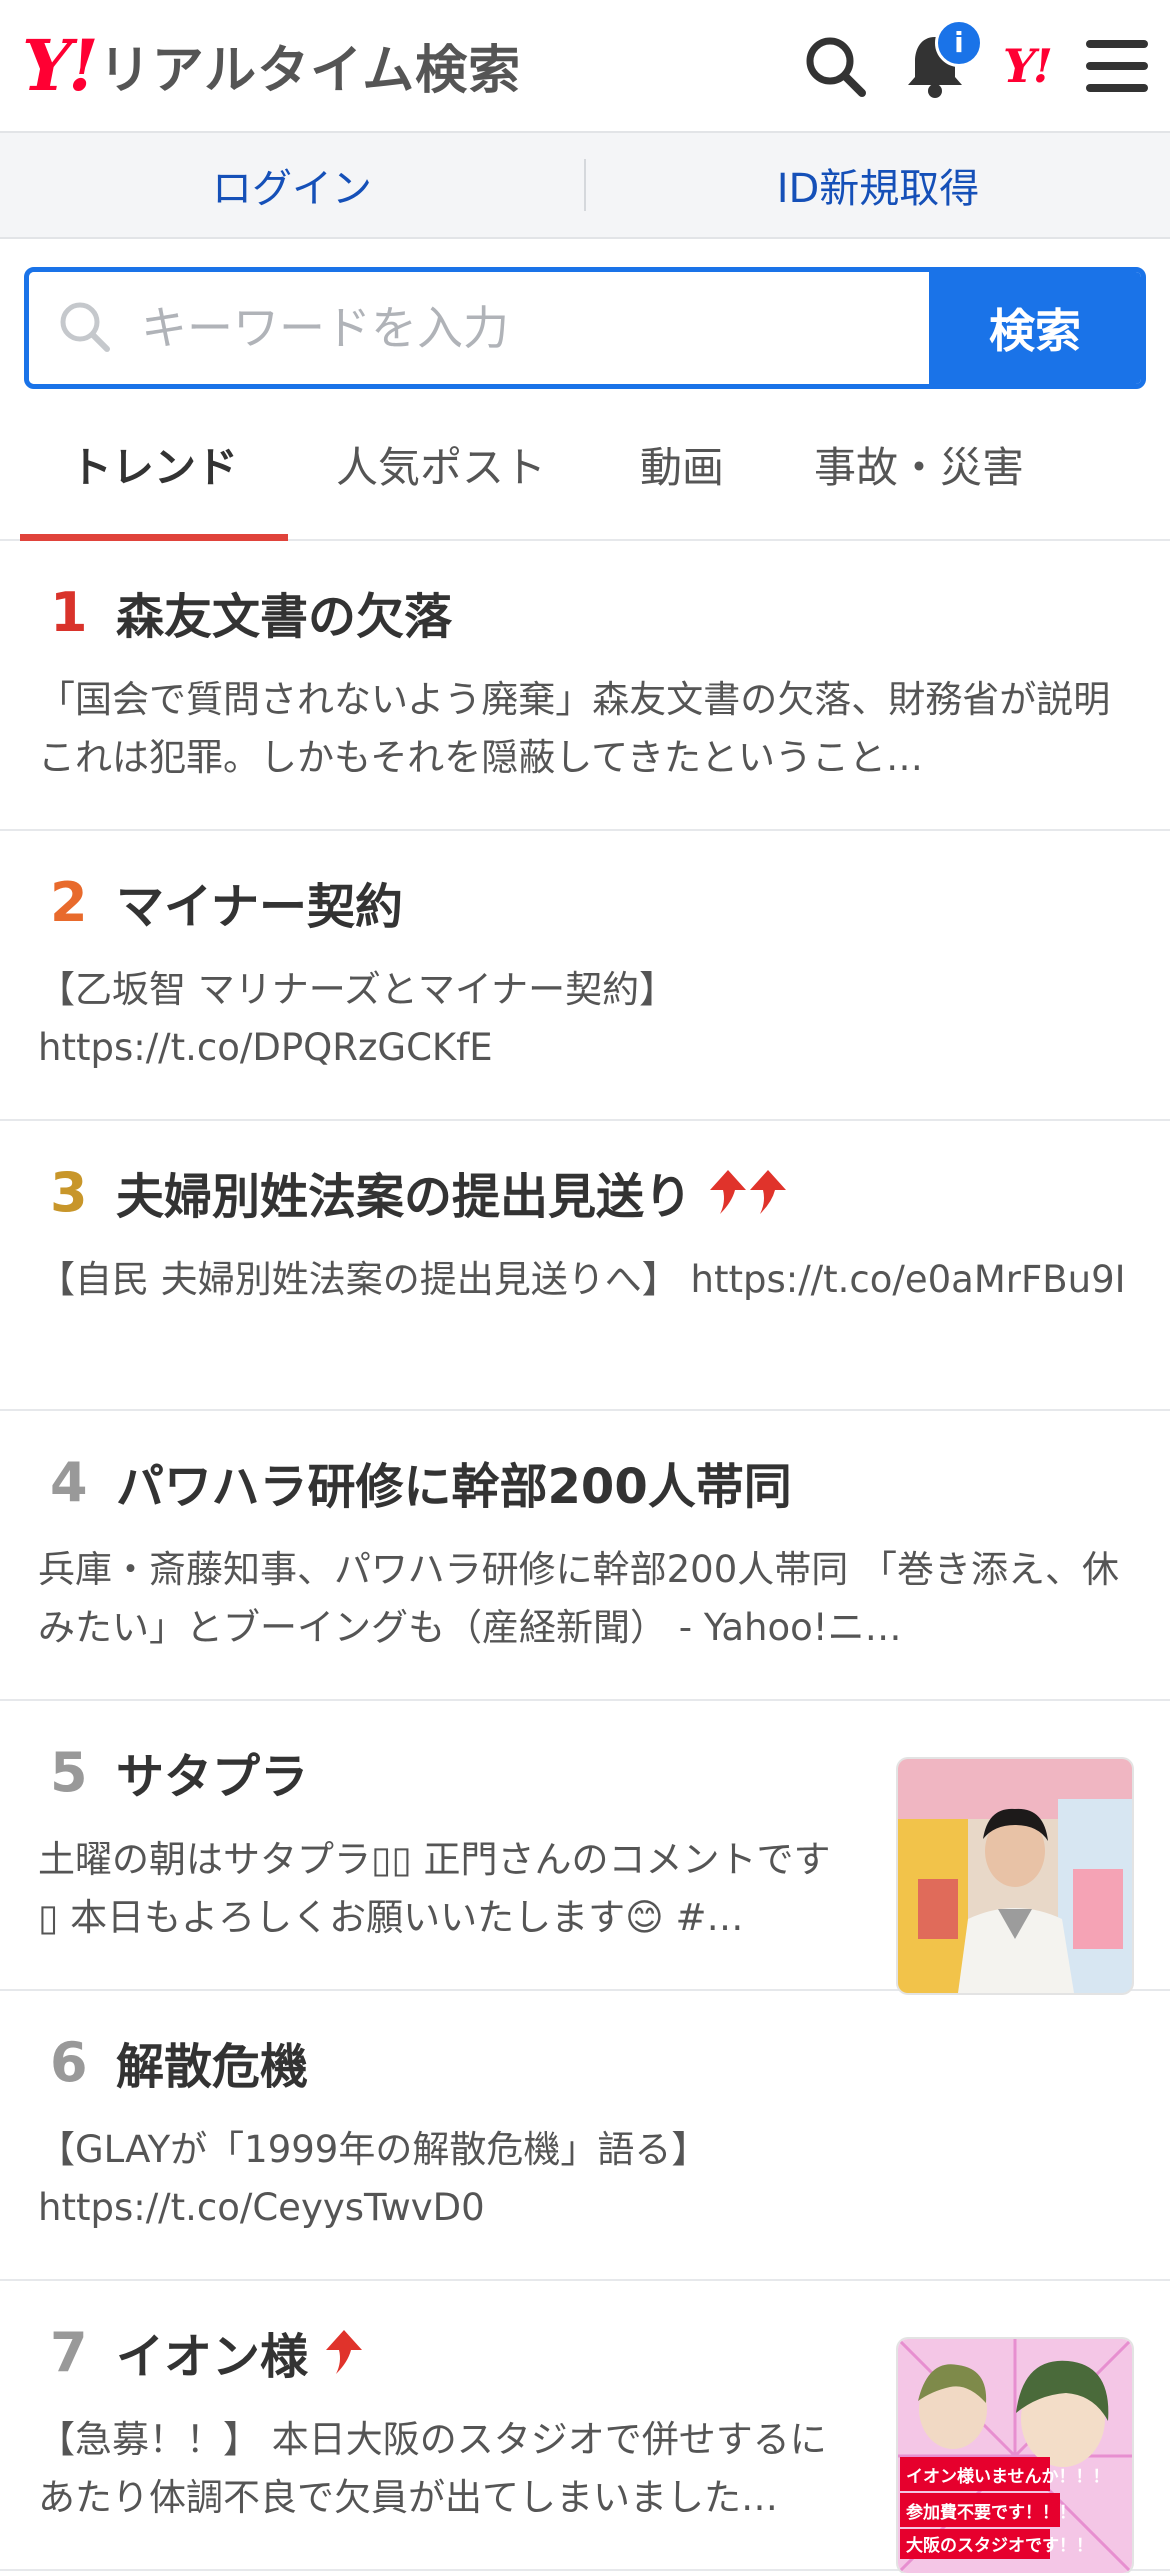 The height and width of the screenshot is (2573, 1170). I want to click on app-header: Y! リアルタイム検索 i Y!, so click(585, 66).